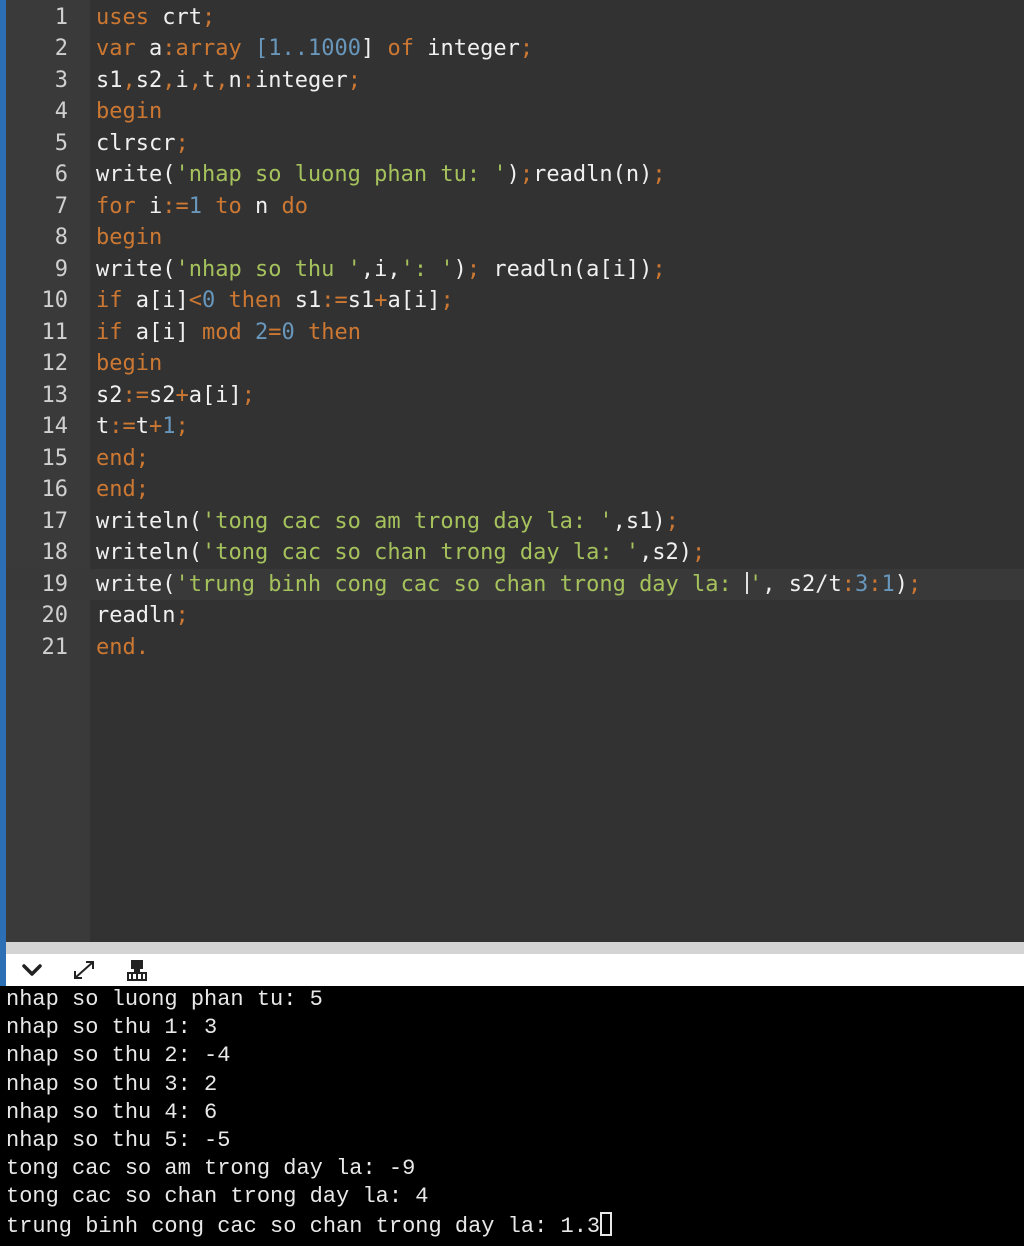 The width and height of the screenshot is (1024, 1246). I want to click on code-line: 5 clrscr;, so click(515, 144).